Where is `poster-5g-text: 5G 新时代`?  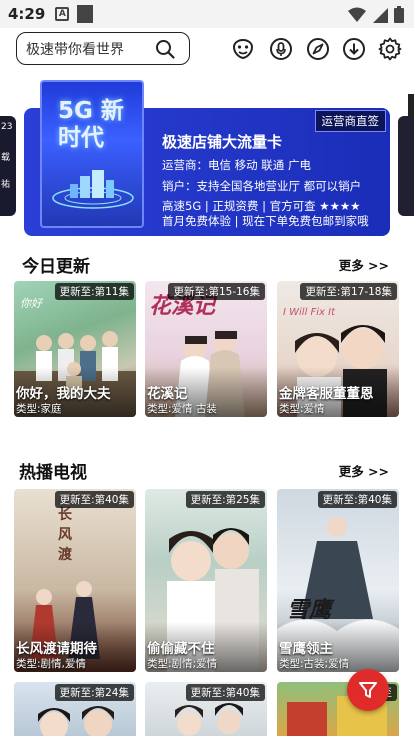
poster-5g-text: 5G 新时代 is located at coordinates (91, 124).